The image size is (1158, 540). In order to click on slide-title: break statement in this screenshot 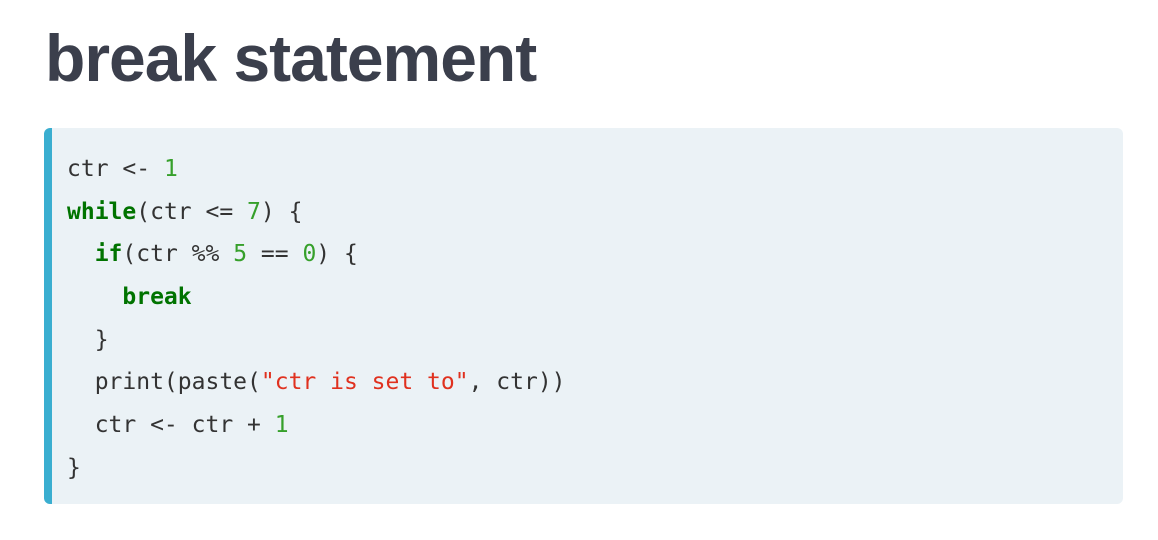, I will do `click(291, 58)`.